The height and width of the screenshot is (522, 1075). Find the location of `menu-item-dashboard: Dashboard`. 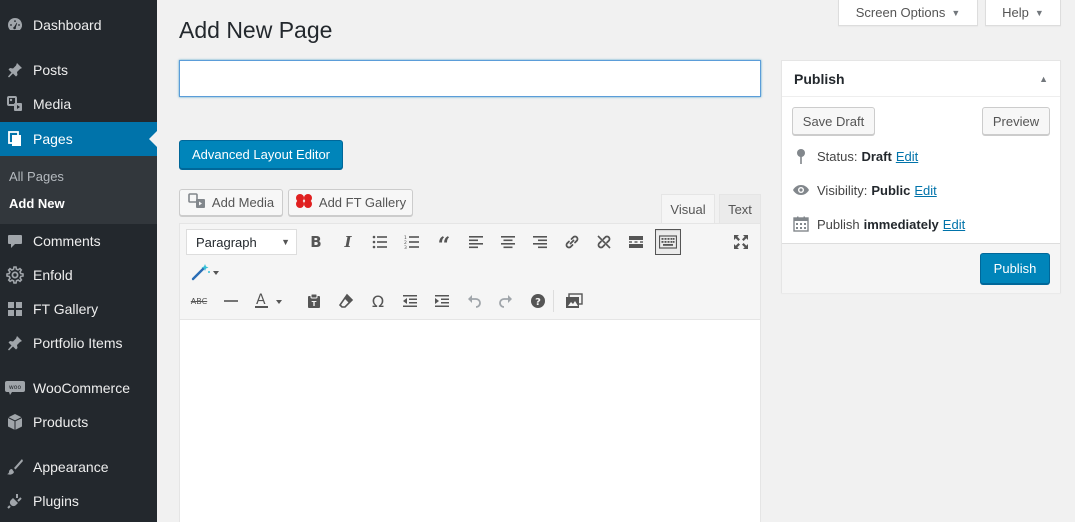

menu-item-dashboard: Dashboard is located at coordinates (78, 25).